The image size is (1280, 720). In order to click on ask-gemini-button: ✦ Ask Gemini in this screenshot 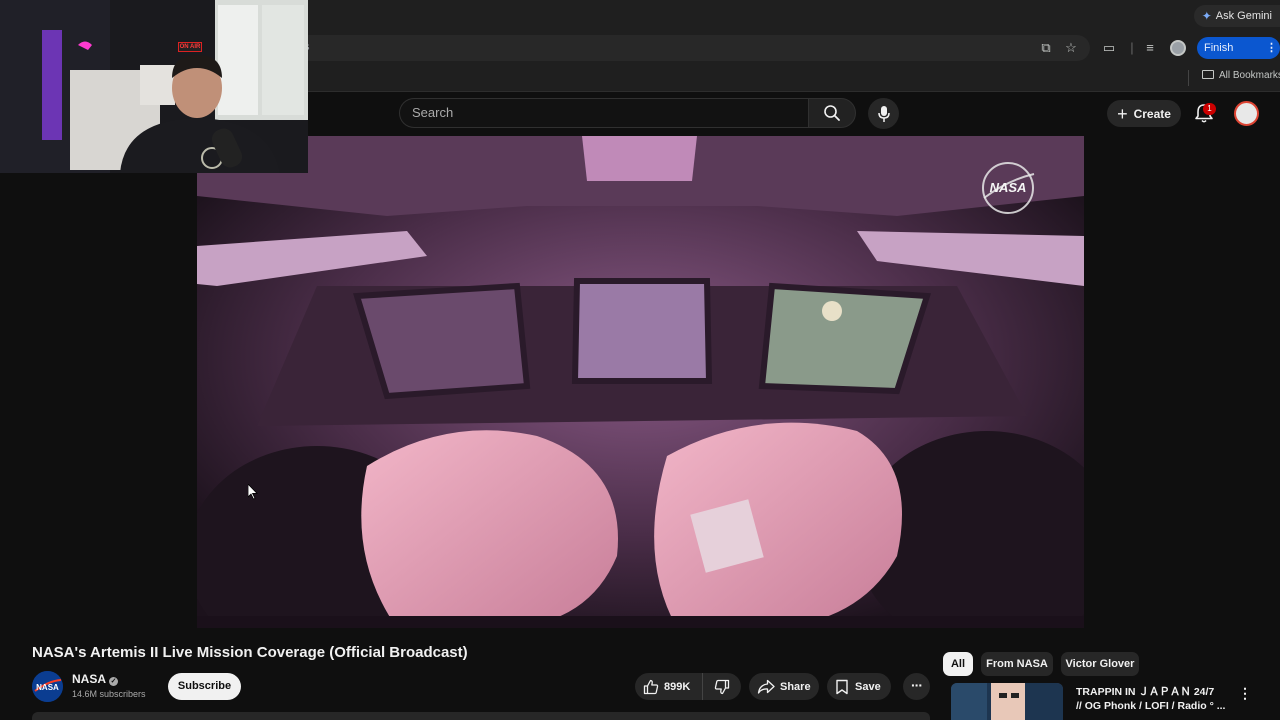, I will do `click(1236, 16)`.